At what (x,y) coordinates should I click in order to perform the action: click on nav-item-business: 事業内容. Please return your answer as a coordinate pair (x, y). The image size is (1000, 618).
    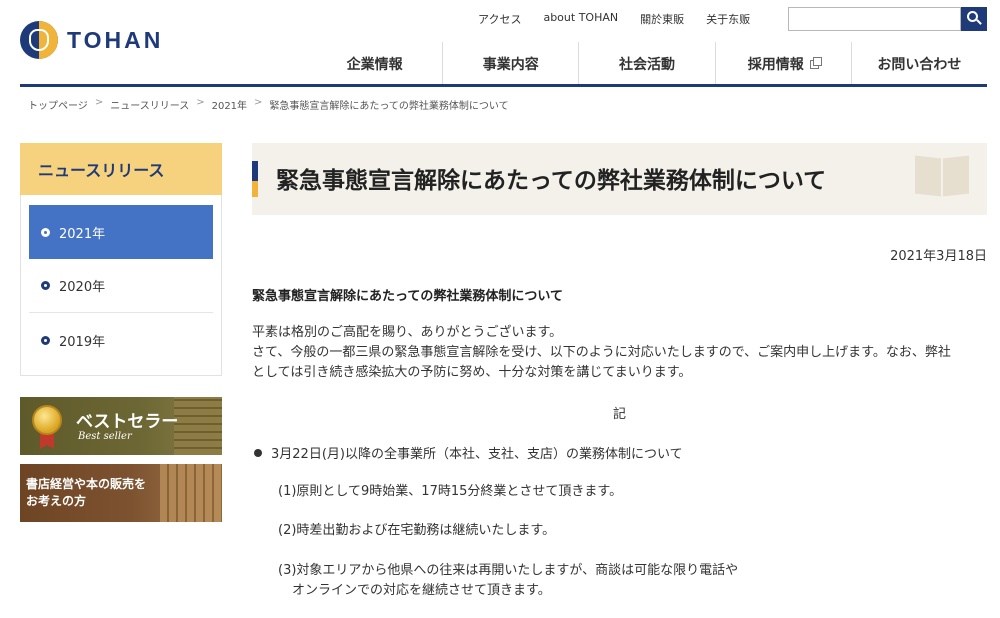
    Looking at the image, I should click on (510, 64).